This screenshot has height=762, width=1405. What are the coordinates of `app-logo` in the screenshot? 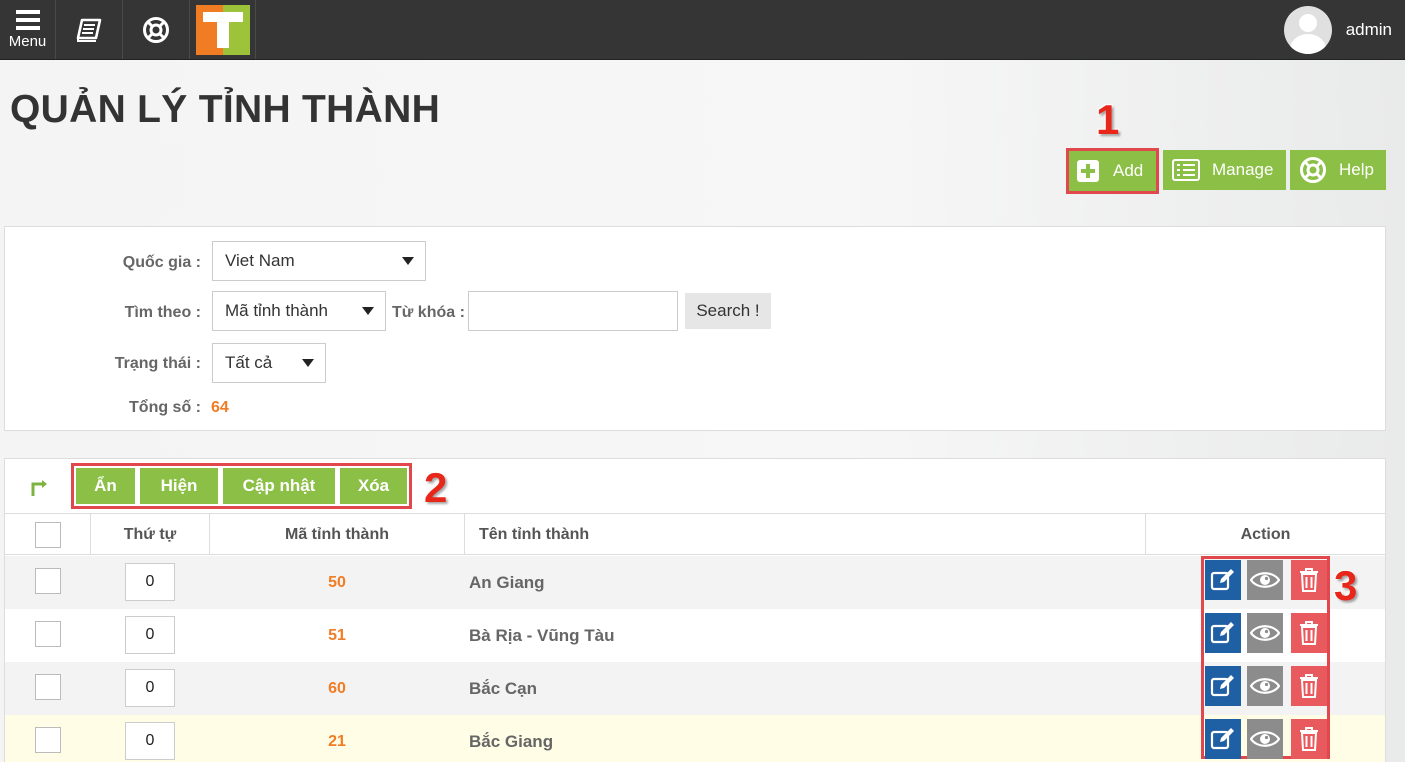 It's located at (223, 29).